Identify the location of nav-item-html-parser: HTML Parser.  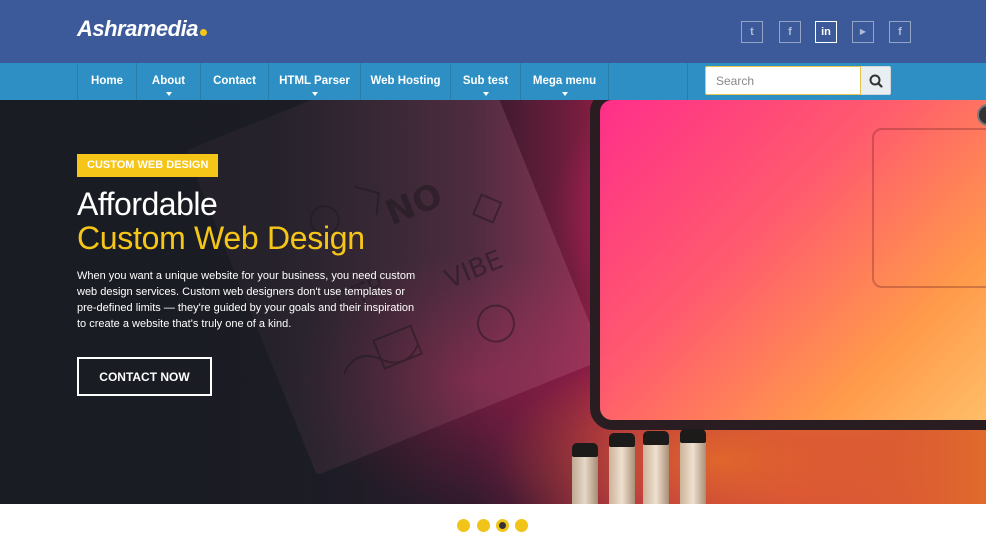
(315, 81).